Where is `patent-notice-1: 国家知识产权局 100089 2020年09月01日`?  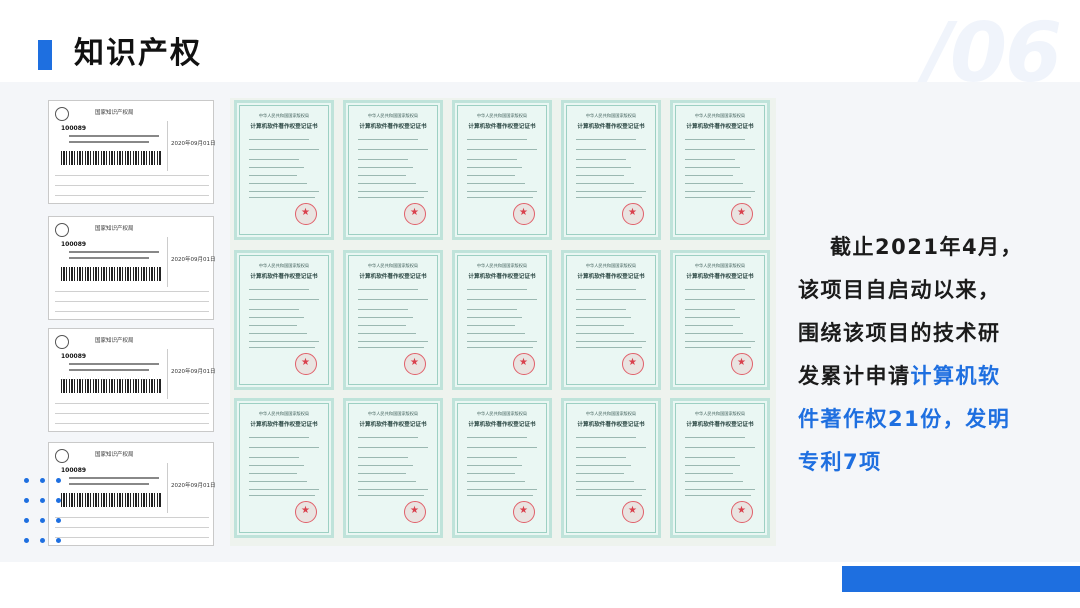 patent-notice-1: 国家知识产权局 100089 2020年09月01日 is located at coordinates (132, 152).